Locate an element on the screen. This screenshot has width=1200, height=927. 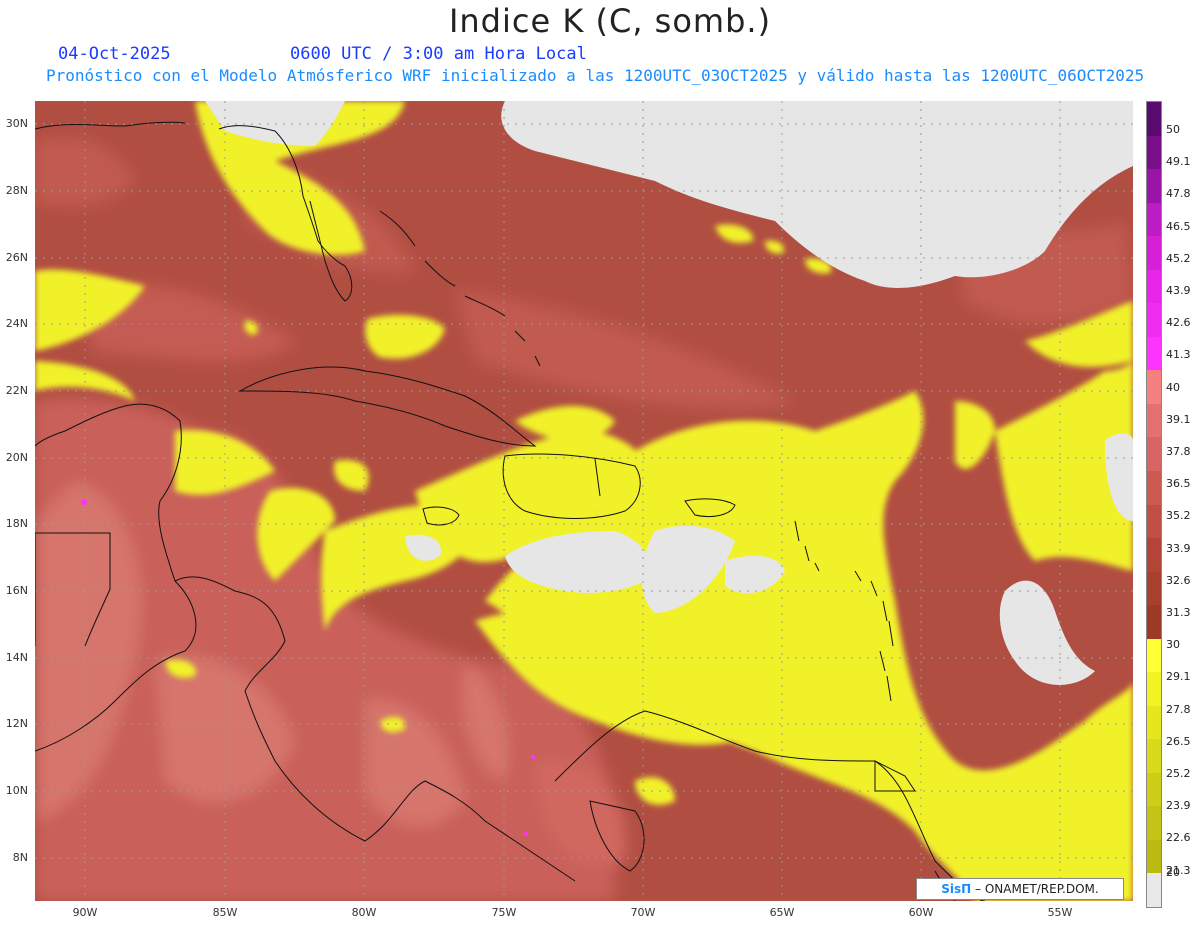
credit-box: SisΠ – ONAMET/REP.DOM. is located at coordinates (1020, 889).